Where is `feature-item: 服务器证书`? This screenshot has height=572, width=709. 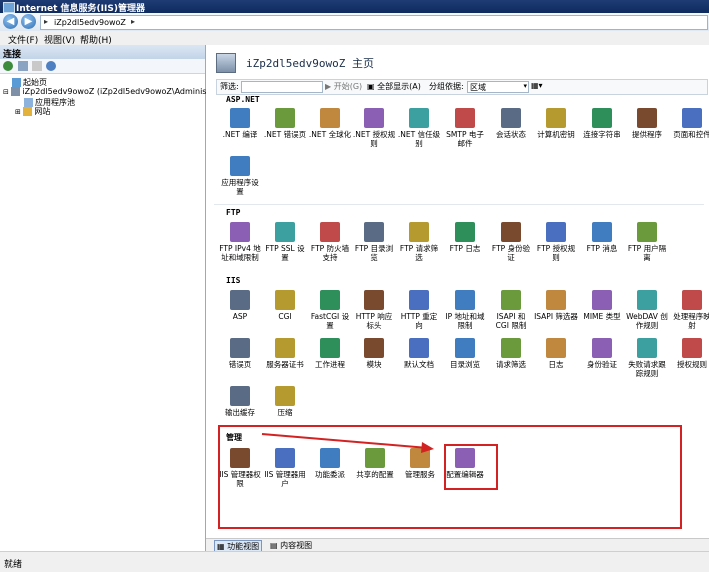 feature-item: 服务器证书 is located at coordinates (285, 353).